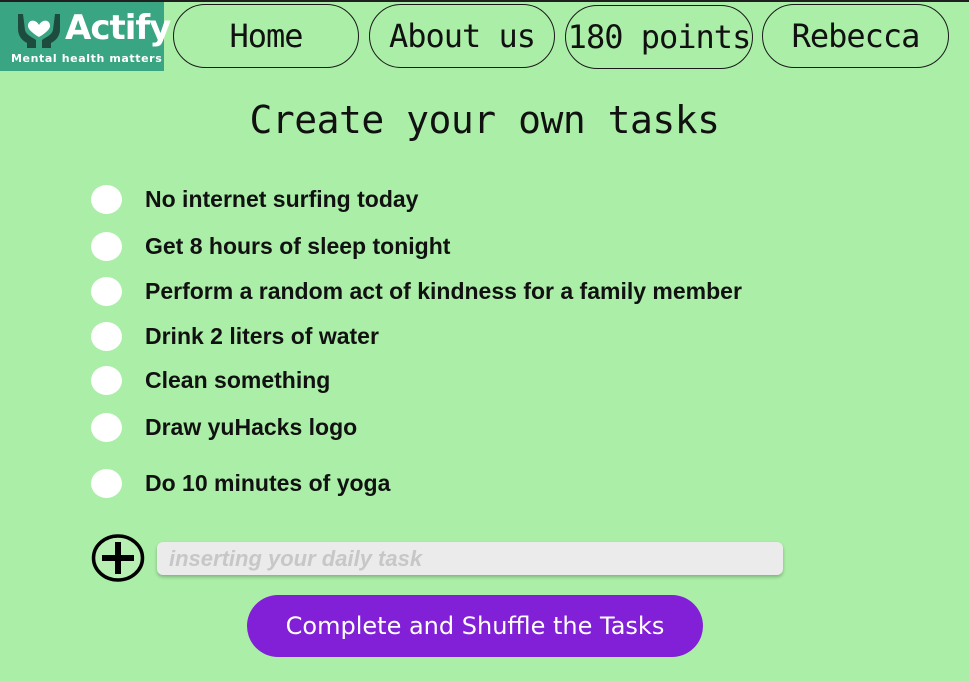 The height and width of the screenshot is (681, 969). I want to click on task-item: Do 10 minutes of yoga, so click(240, 483).